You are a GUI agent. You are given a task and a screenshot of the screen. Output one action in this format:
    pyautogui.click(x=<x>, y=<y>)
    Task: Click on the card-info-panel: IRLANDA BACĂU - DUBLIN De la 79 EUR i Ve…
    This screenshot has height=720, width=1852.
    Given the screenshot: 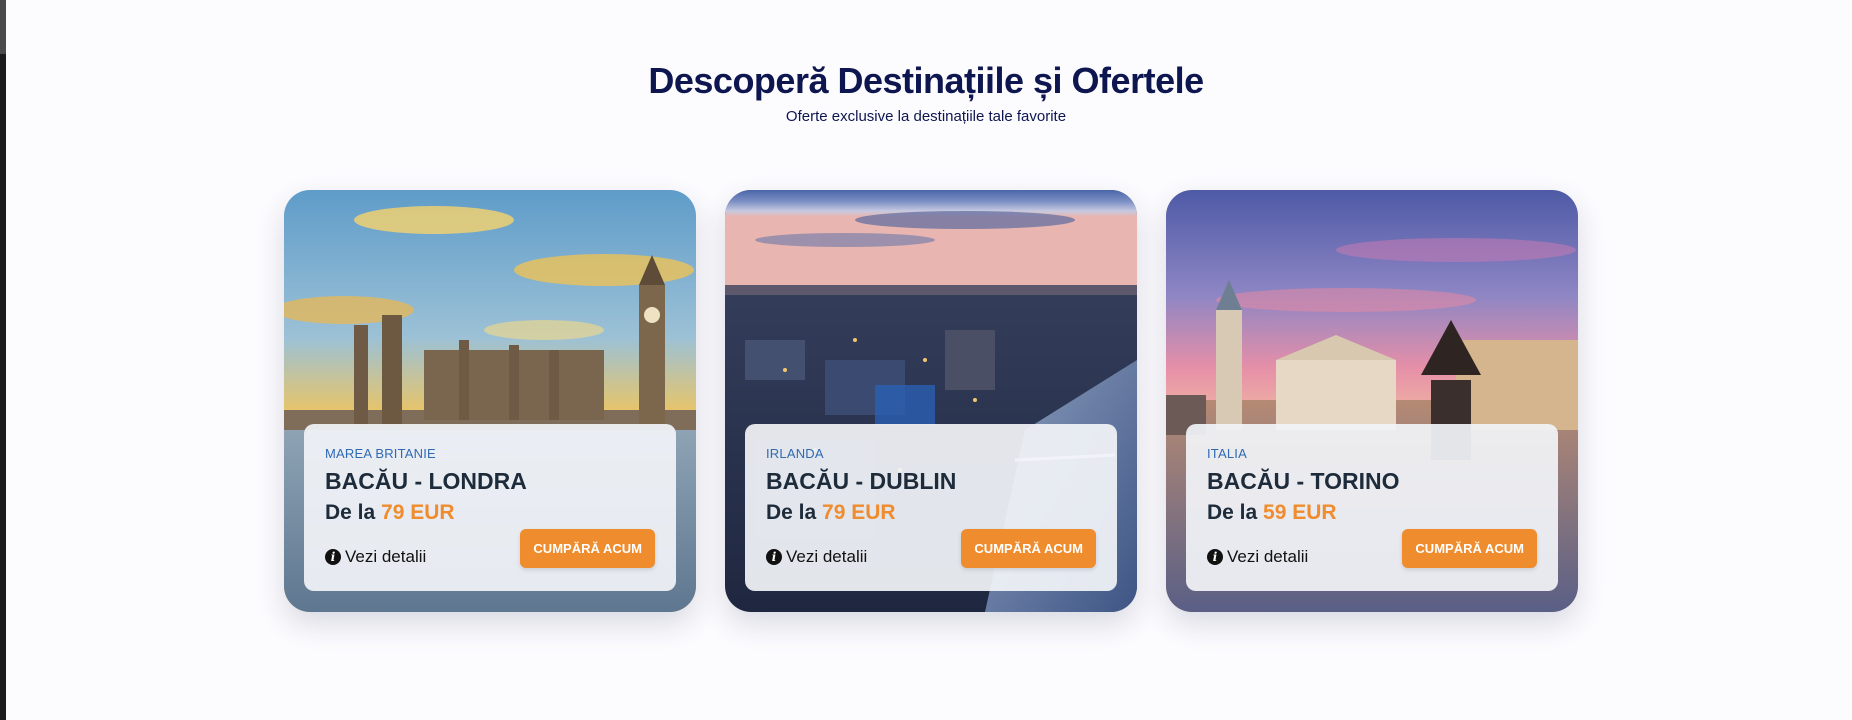 What is the action you would take?
    pyautogui.click(x=931, y=507)
    